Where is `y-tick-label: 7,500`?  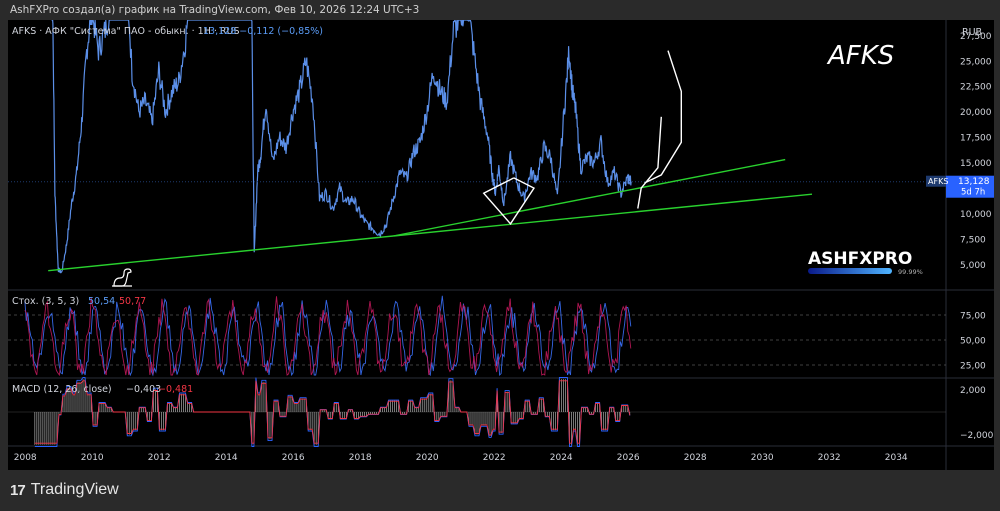
y-tick-label: 7,500 is located at coordinates (973, 241).